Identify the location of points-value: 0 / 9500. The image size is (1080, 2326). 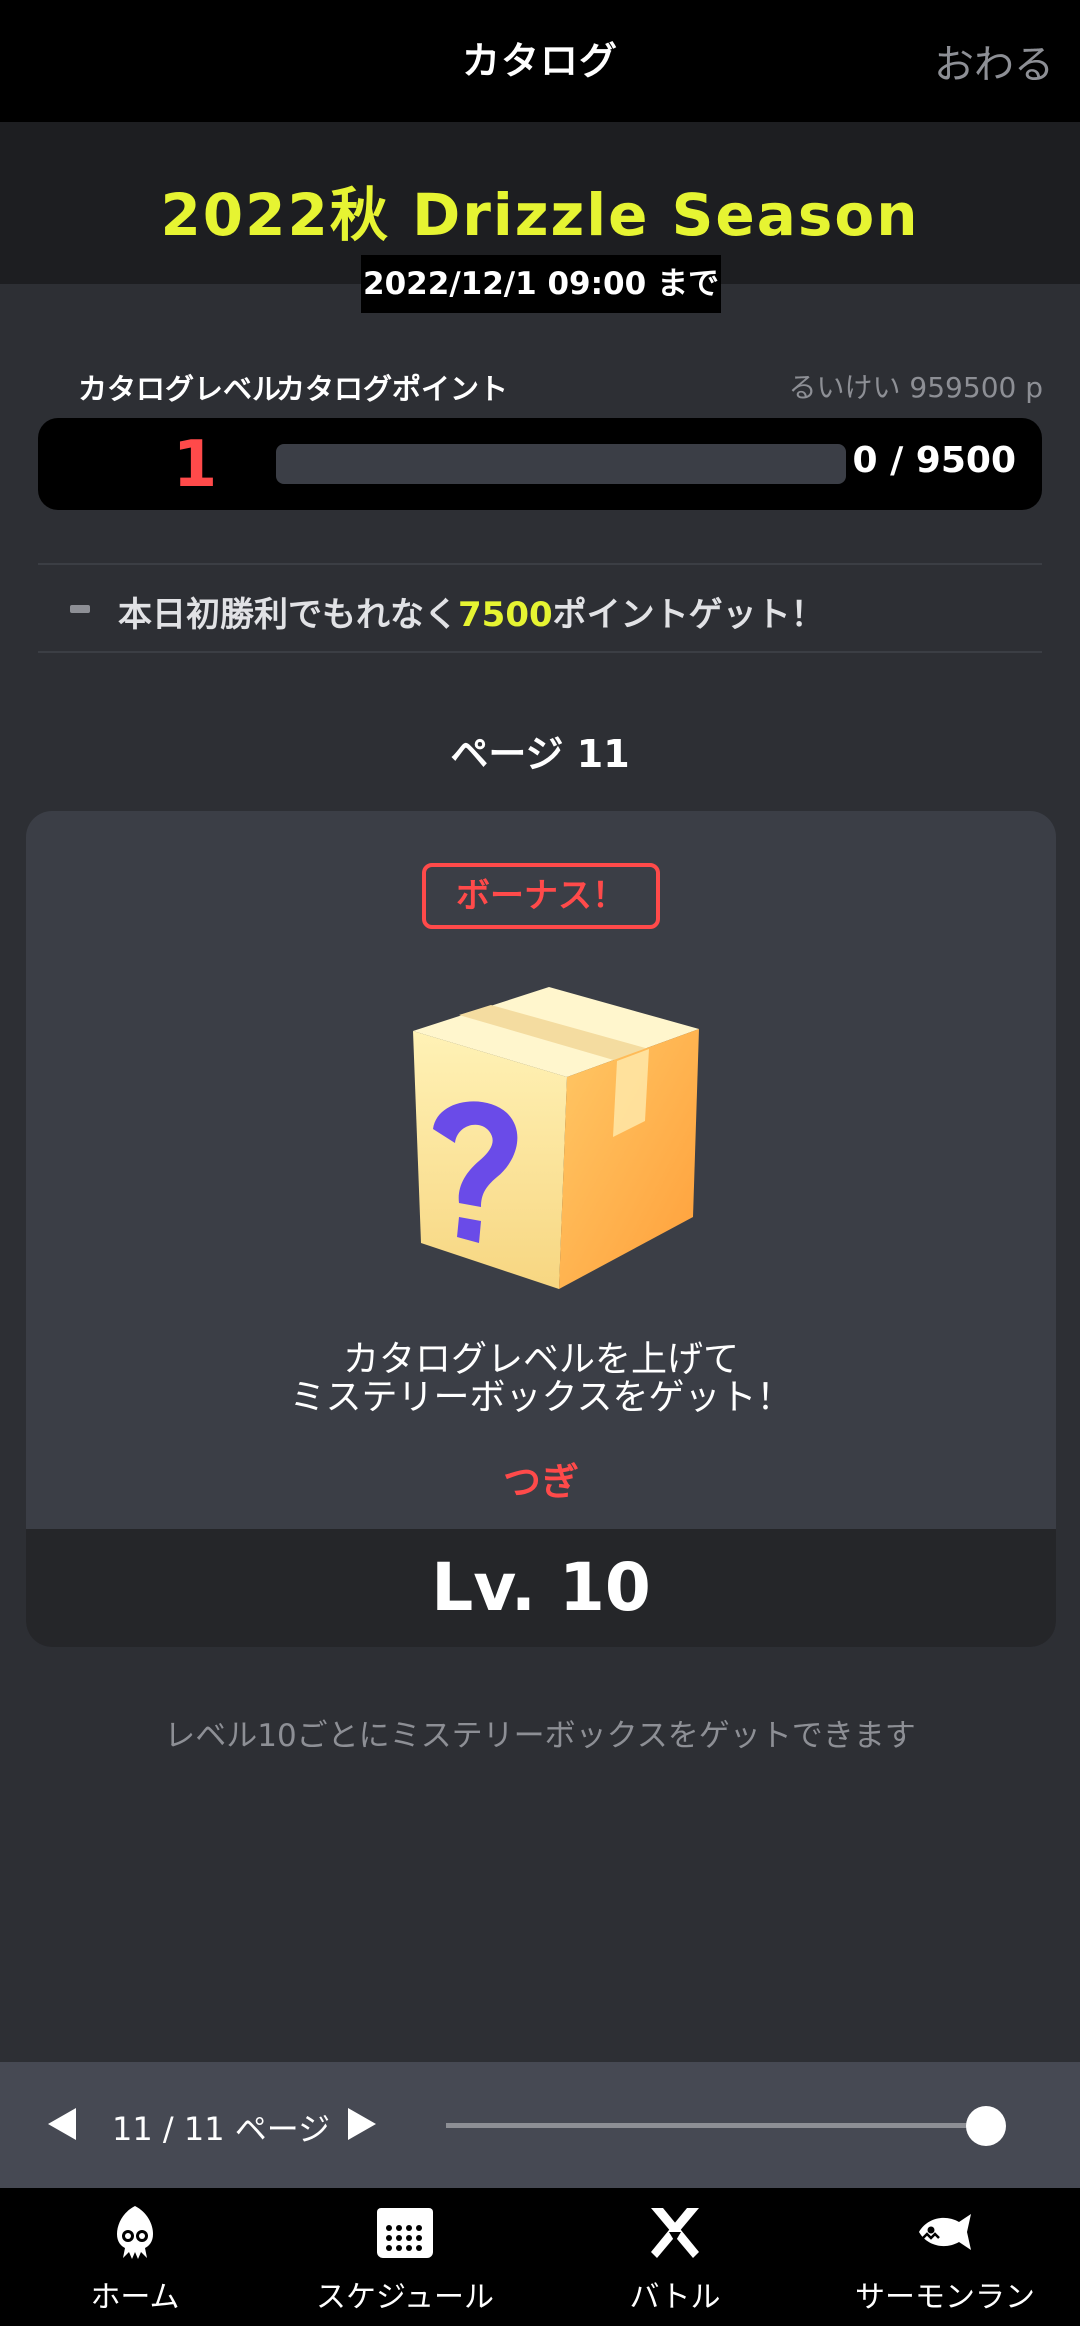
(934, 460).